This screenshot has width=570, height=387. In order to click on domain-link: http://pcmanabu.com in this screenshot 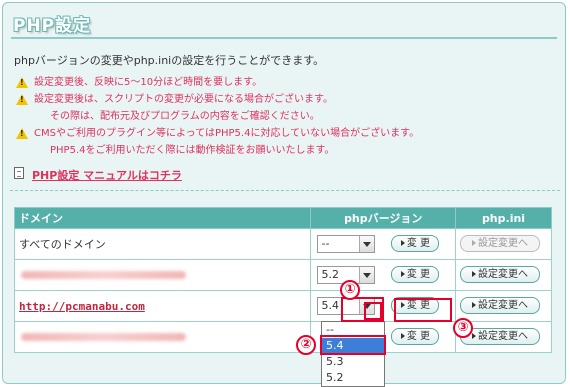, I will do `click(80, 306)`.